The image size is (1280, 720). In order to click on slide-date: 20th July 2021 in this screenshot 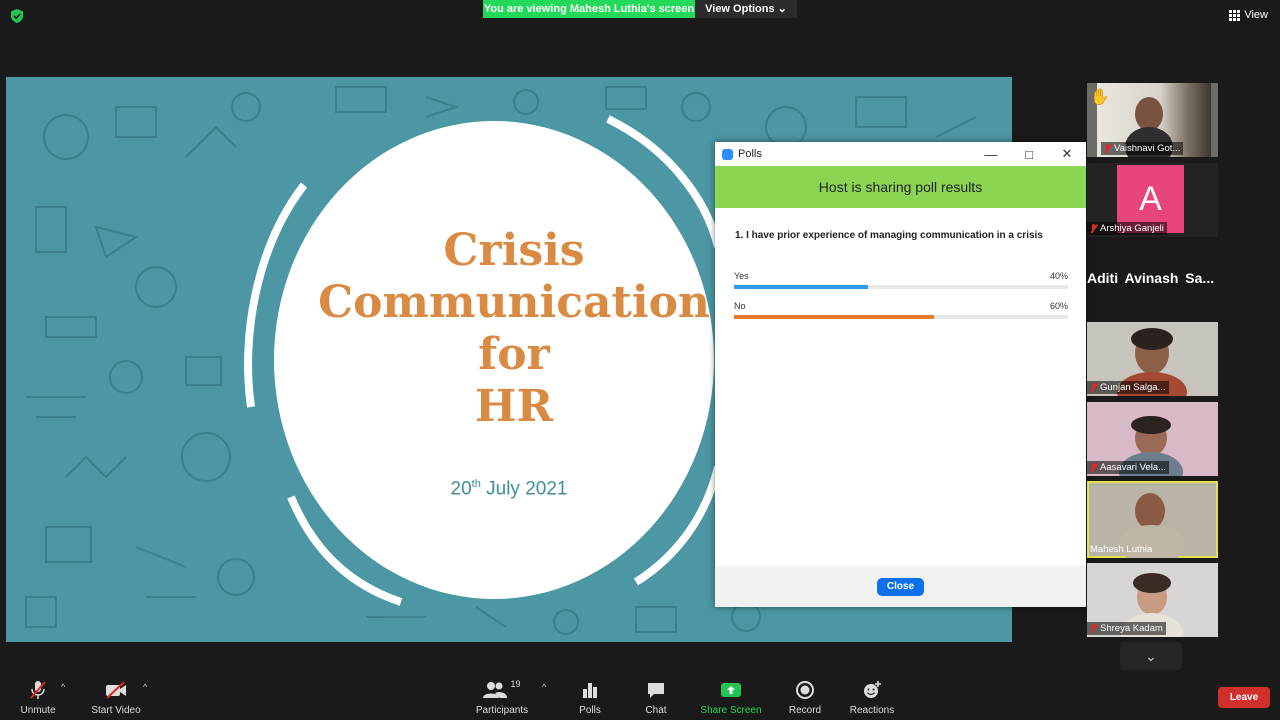, I will do `click(509, 489)`.